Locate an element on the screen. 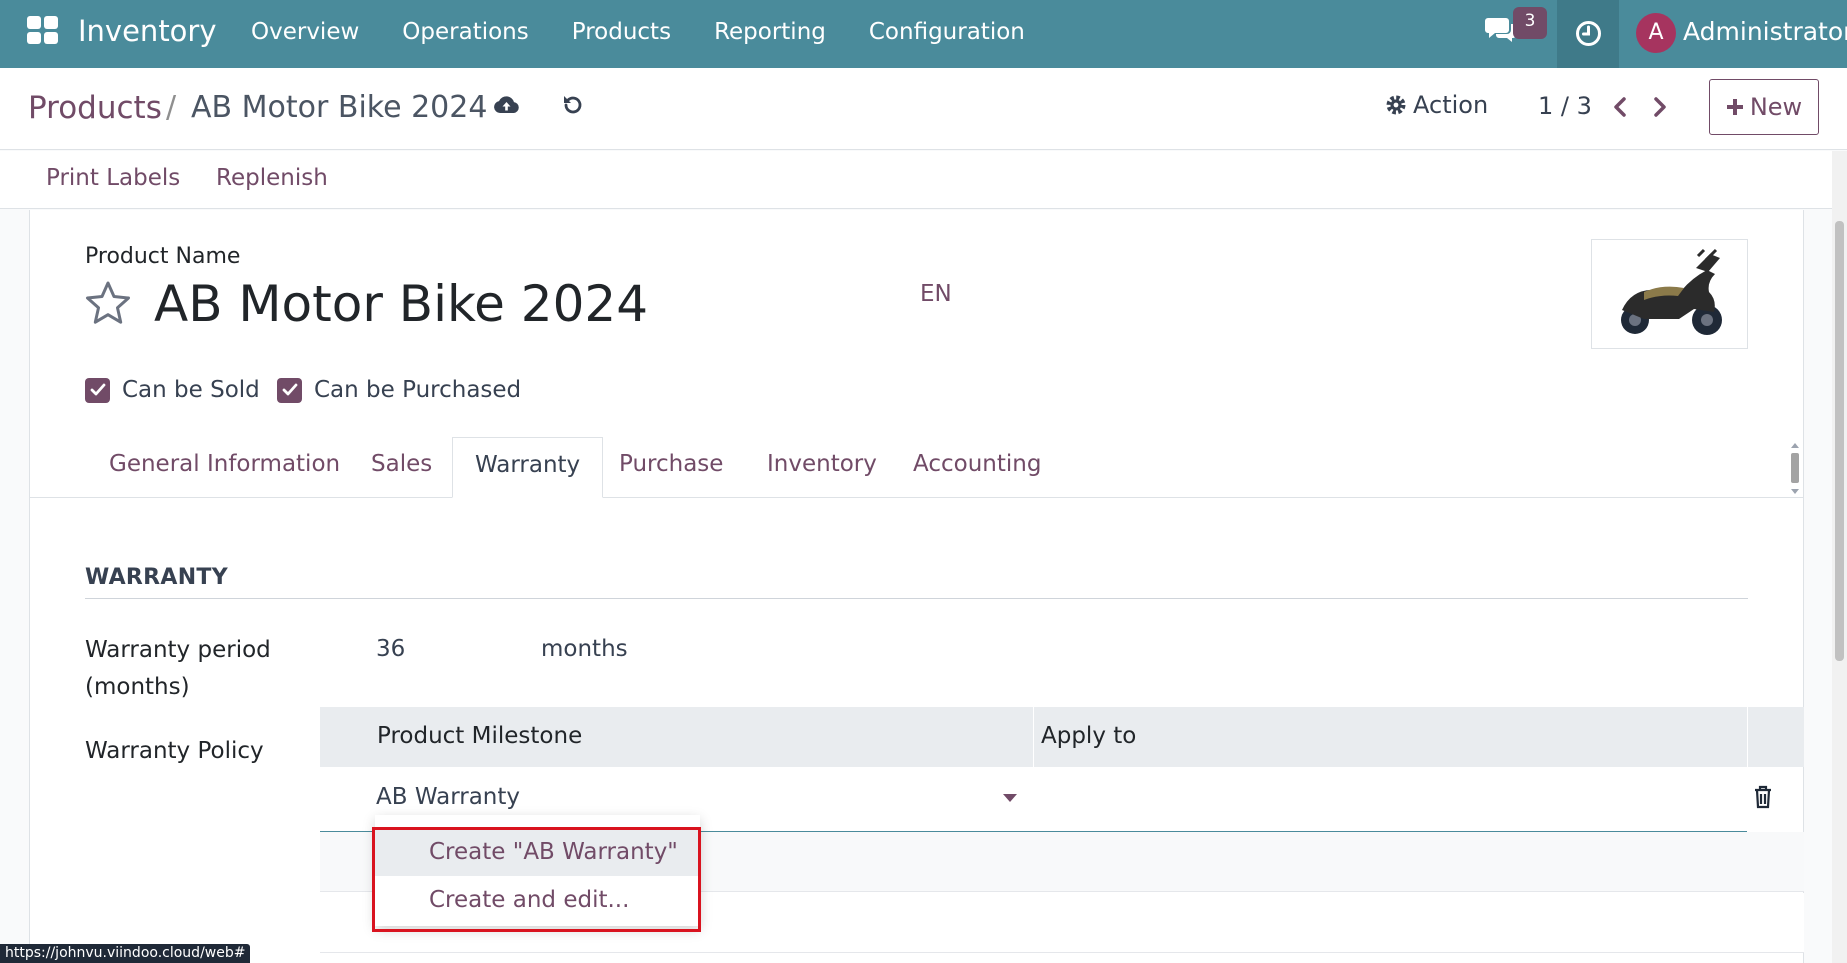  action-button: Action is located at coordinates (1436, 105).